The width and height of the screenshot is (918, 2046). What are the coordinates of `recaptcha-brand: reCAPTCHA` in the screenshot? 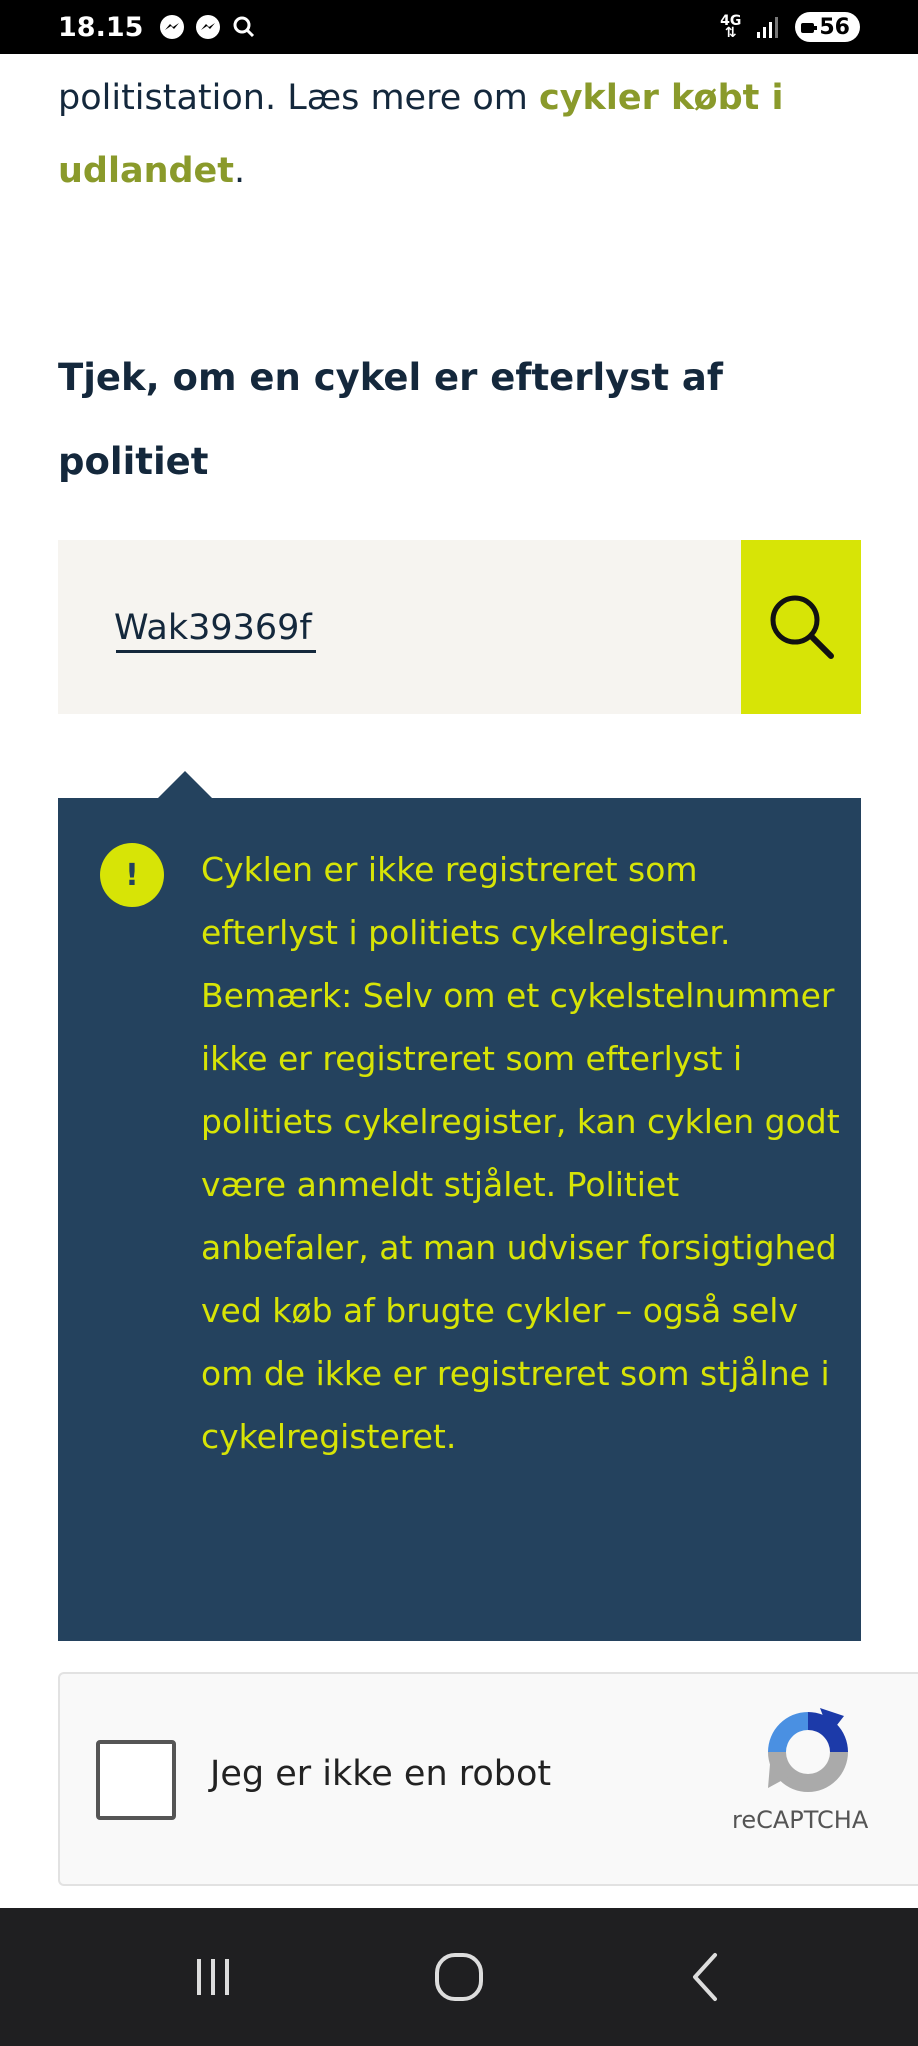 It's located at (800, 1820).